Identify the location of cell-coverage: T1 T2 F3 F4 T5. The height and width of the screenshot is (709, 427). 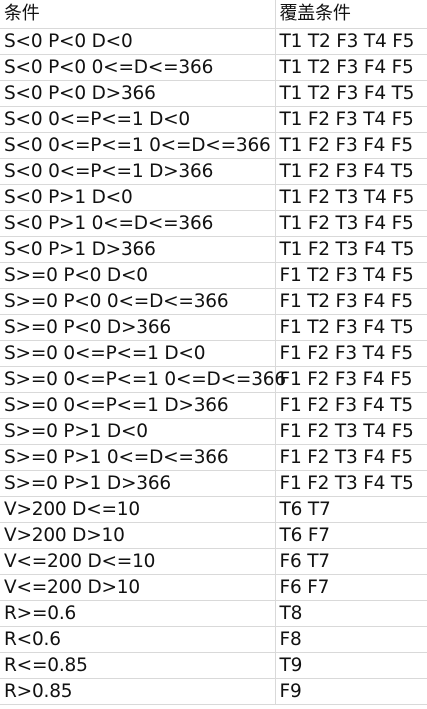
(351, 93).